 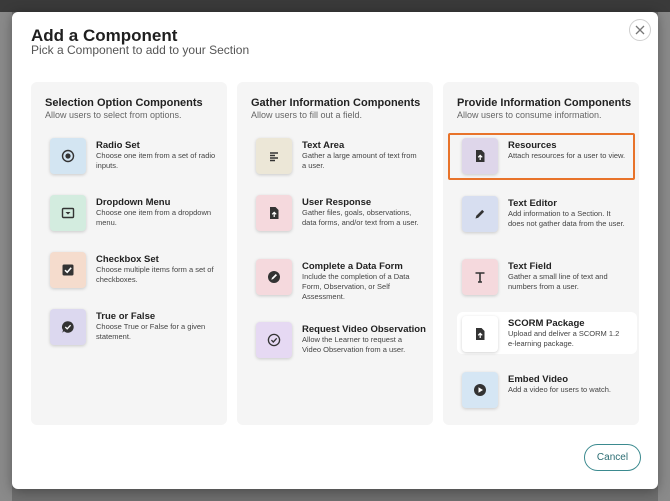 I want to click on component-title: True or False, so click(x=126, y=316).